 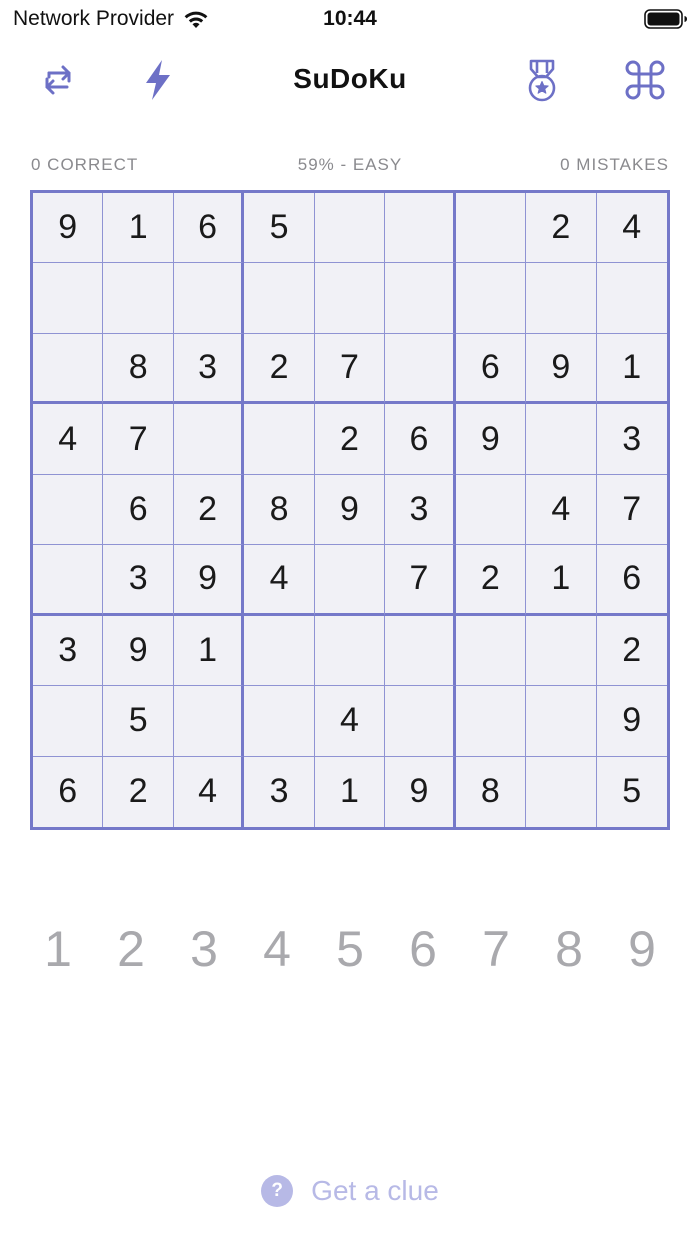 I want to click on number-key-9: 9, so click(x=642, y=949).